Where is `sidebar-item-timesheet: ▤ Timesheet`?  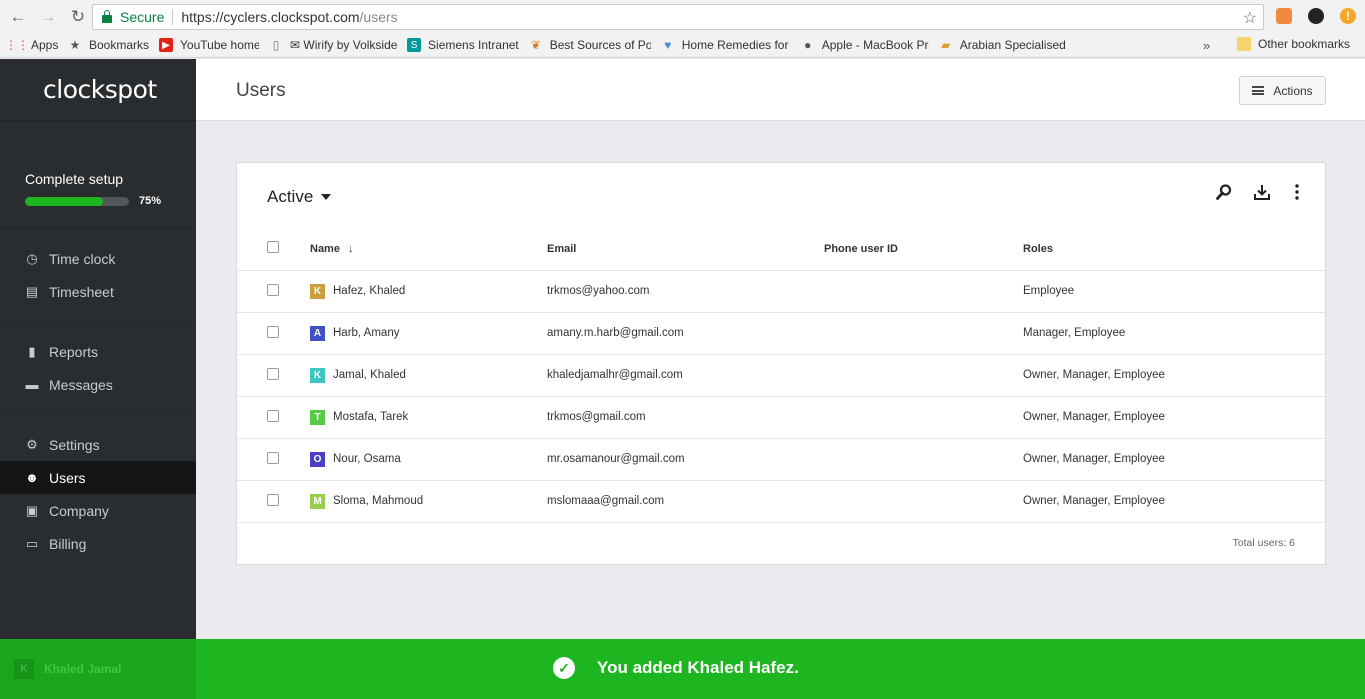
sidebar-item-timesheet: ▤ Timesheet is located at coordinates (98, 291).